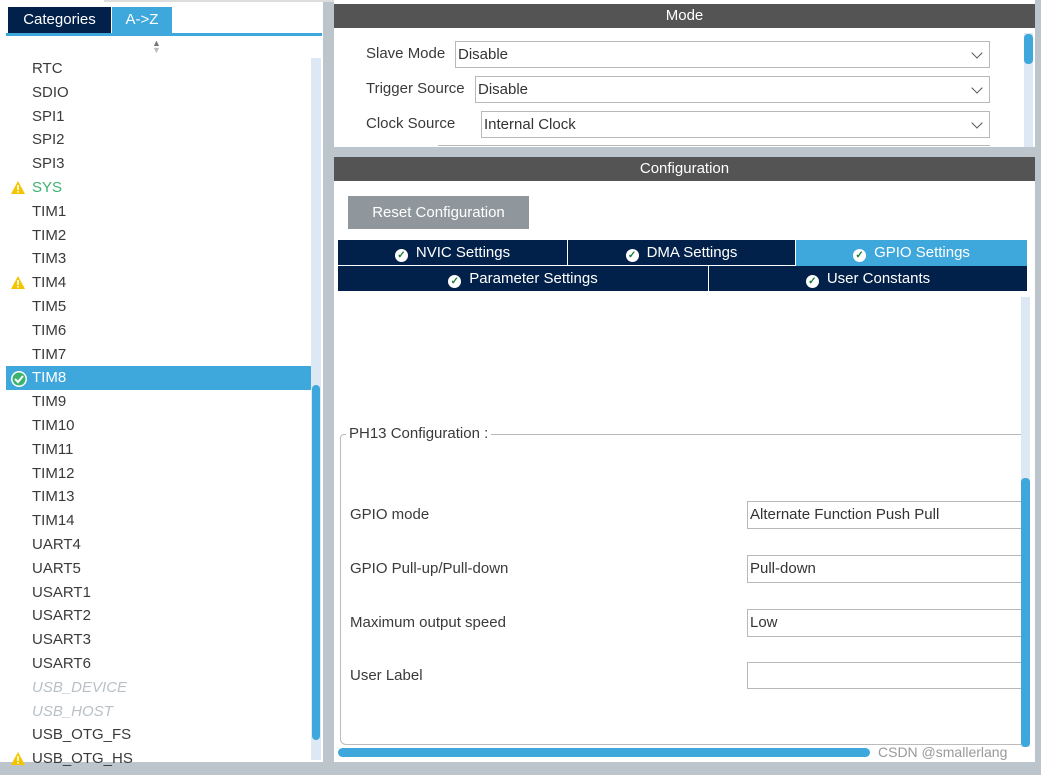  Describe the element at coordinates (158, 450) in the screenshot. I see `list-item: TIM11` at that location.